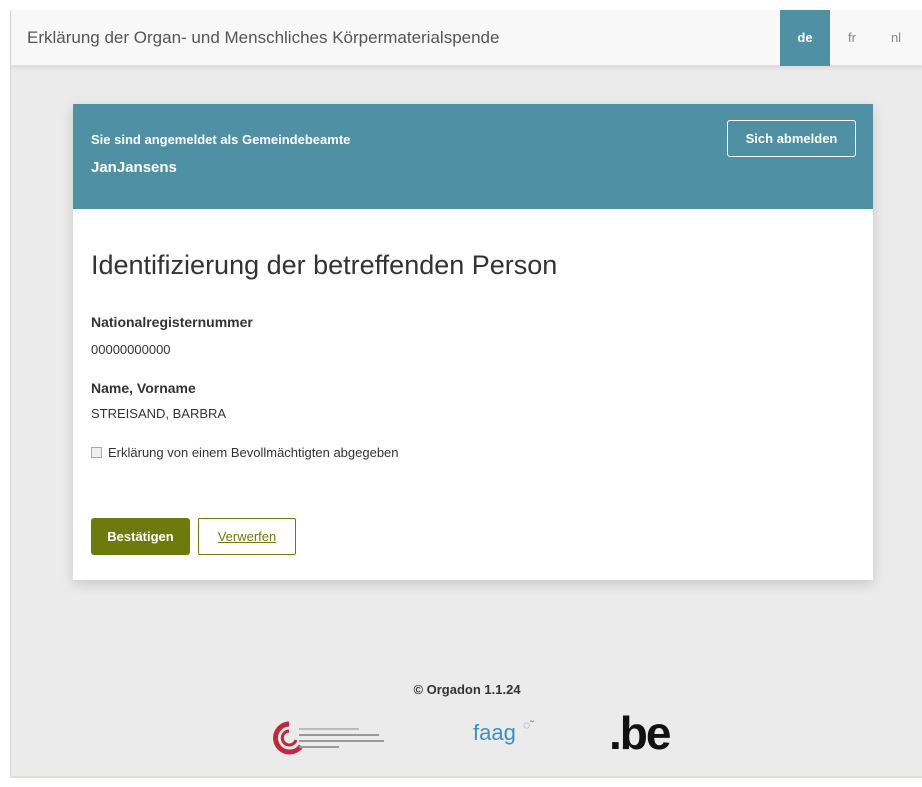  Describe the element at coordinates (324, 265) in the screenshot. I see `page-title: Identifizierung der betreffenden Person` at that location.